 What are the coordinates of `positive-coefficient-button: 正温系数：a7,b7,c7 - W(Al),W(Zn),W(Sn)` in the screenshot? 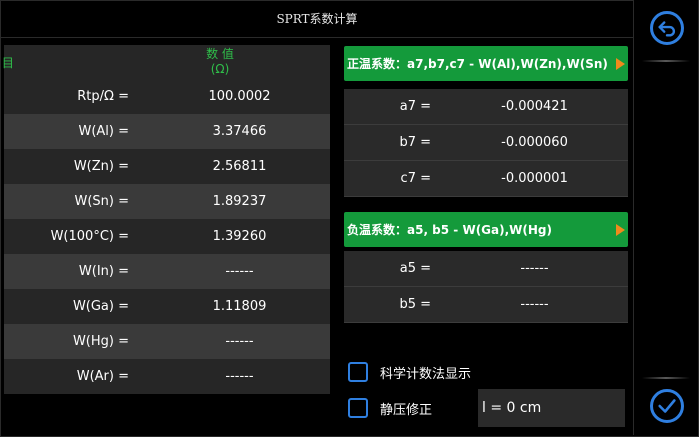 It's located at (486, 63).